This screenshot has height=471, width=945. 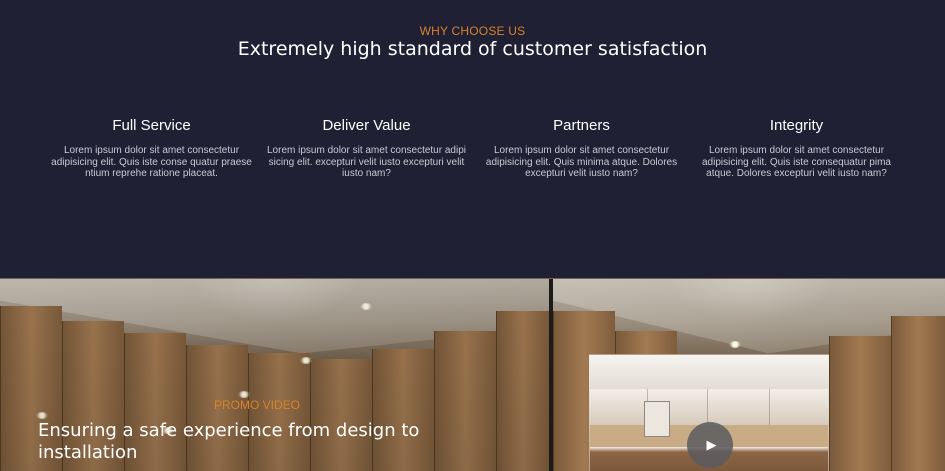 What do you see at coordinates (796, 125) in the screenshot?
I see `feature-title: Integrity` at bounding box center [796, 125].